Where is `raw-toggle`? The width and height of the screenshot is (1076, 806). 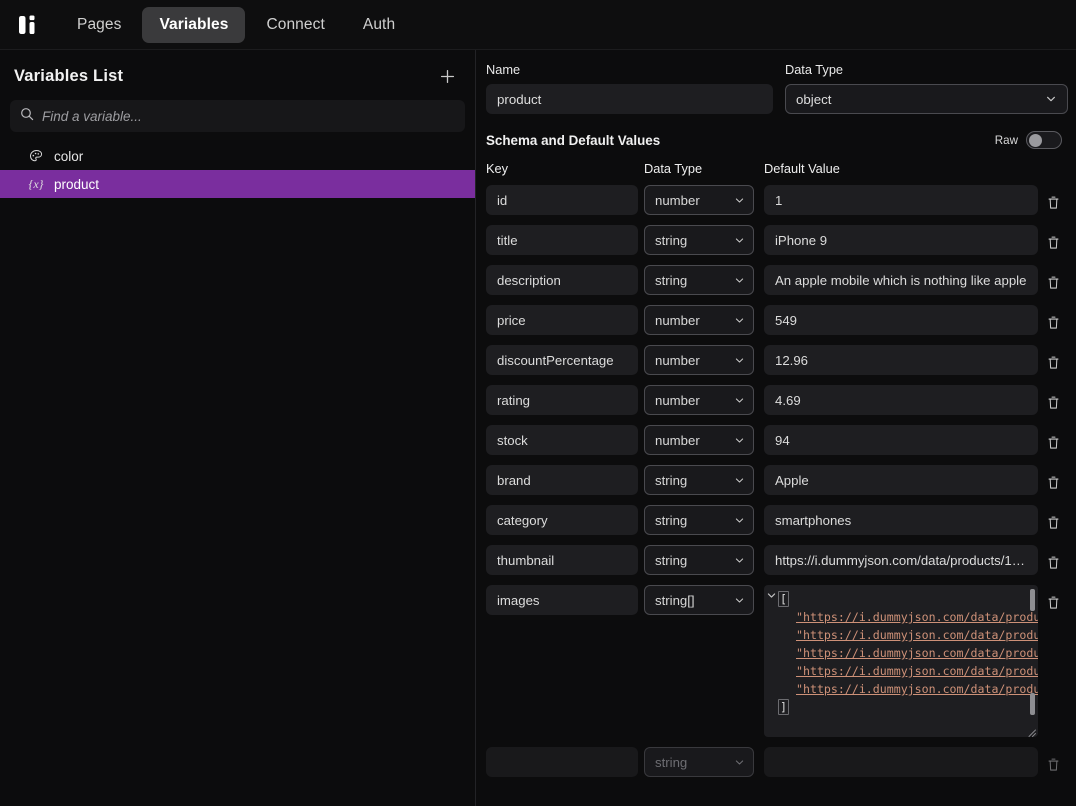
raw-toggle is located at coordinates (1044, 140).